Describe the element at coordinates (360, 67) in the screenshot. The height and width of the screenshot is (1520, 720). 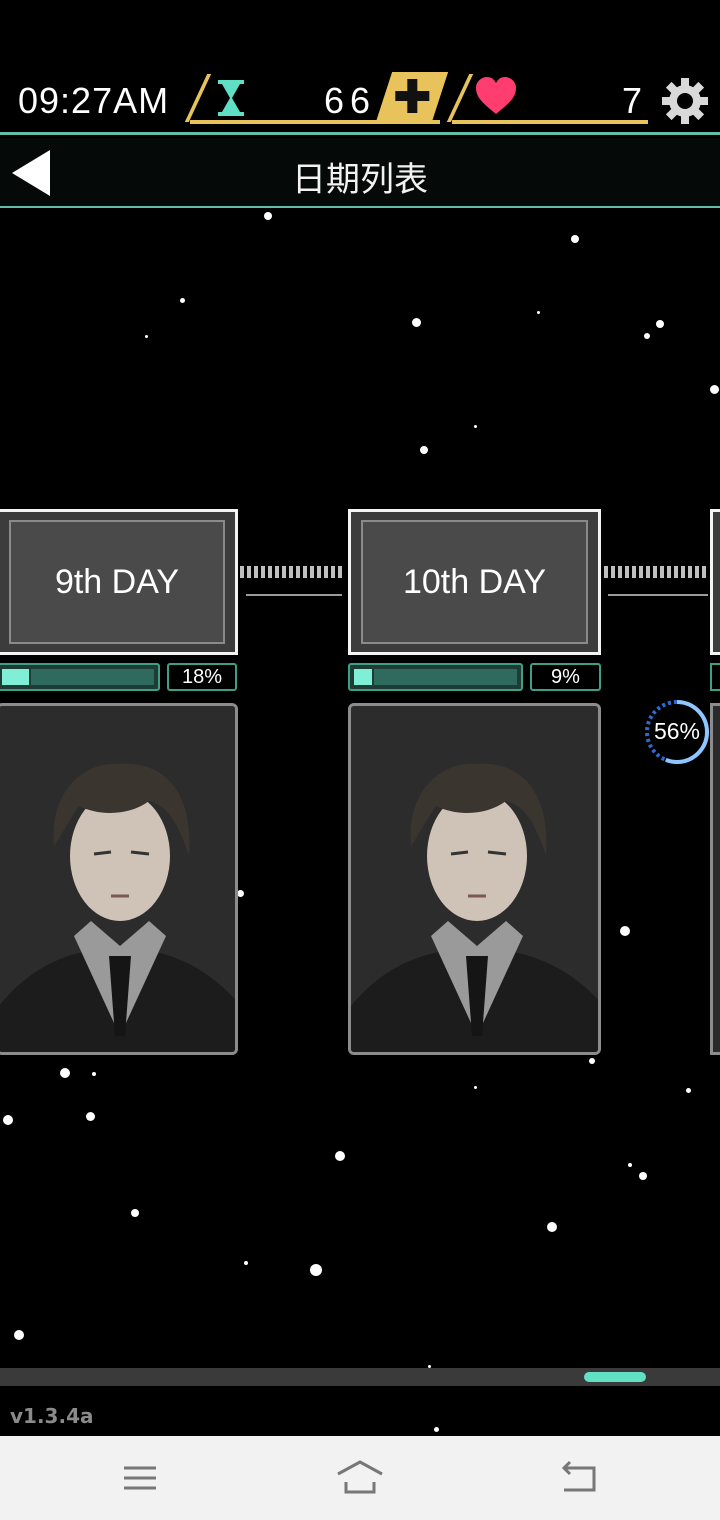
I see `status-bar: 09:27AM 66 7` at that location.